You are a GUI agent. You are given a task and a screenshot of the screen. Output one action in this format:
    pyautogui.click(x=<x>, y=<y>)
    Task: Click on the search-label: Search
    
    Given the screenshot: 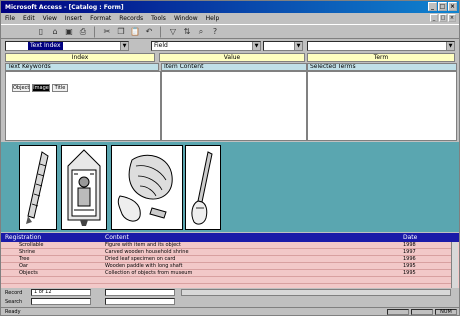 What is the action you would take?
    pyautogui.click(x=14, y=302)
    